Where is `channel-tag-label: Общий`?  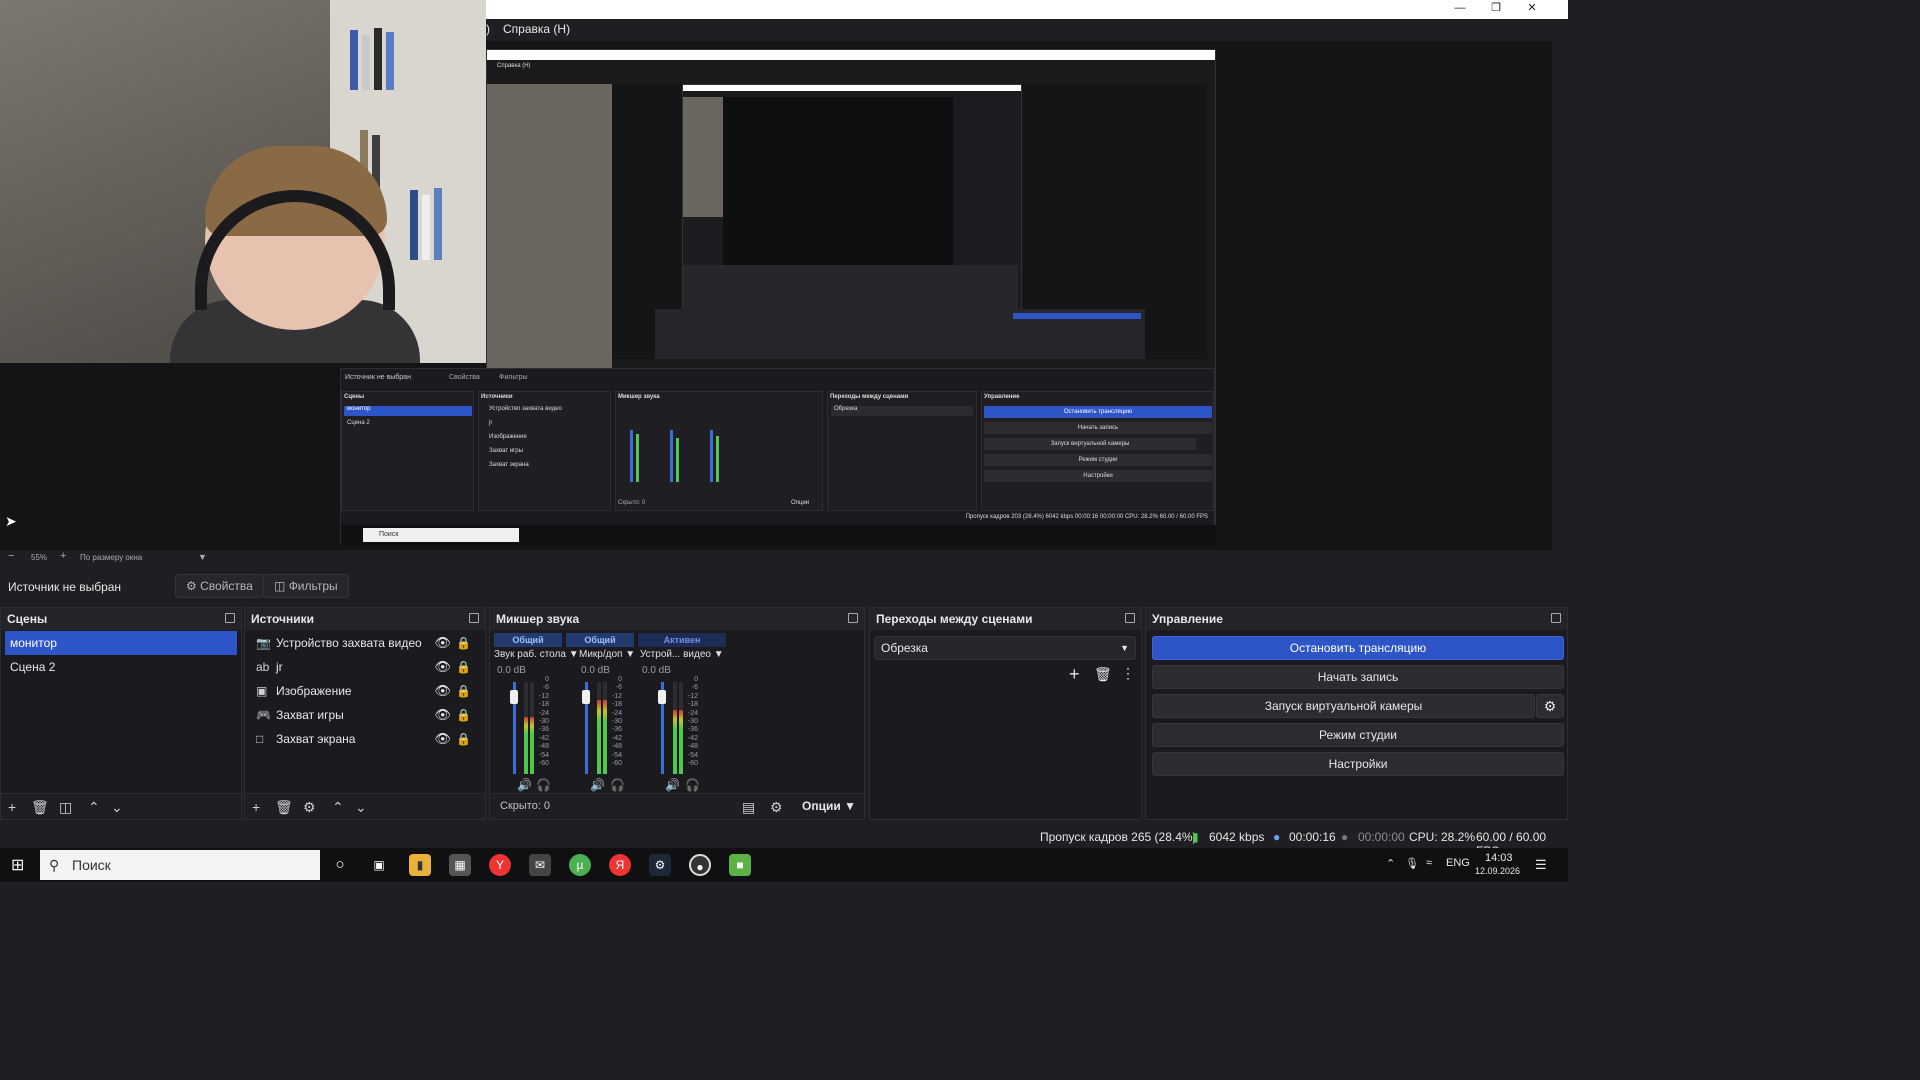 channel-tag-label: Общий is located at coordinates (528, 640).